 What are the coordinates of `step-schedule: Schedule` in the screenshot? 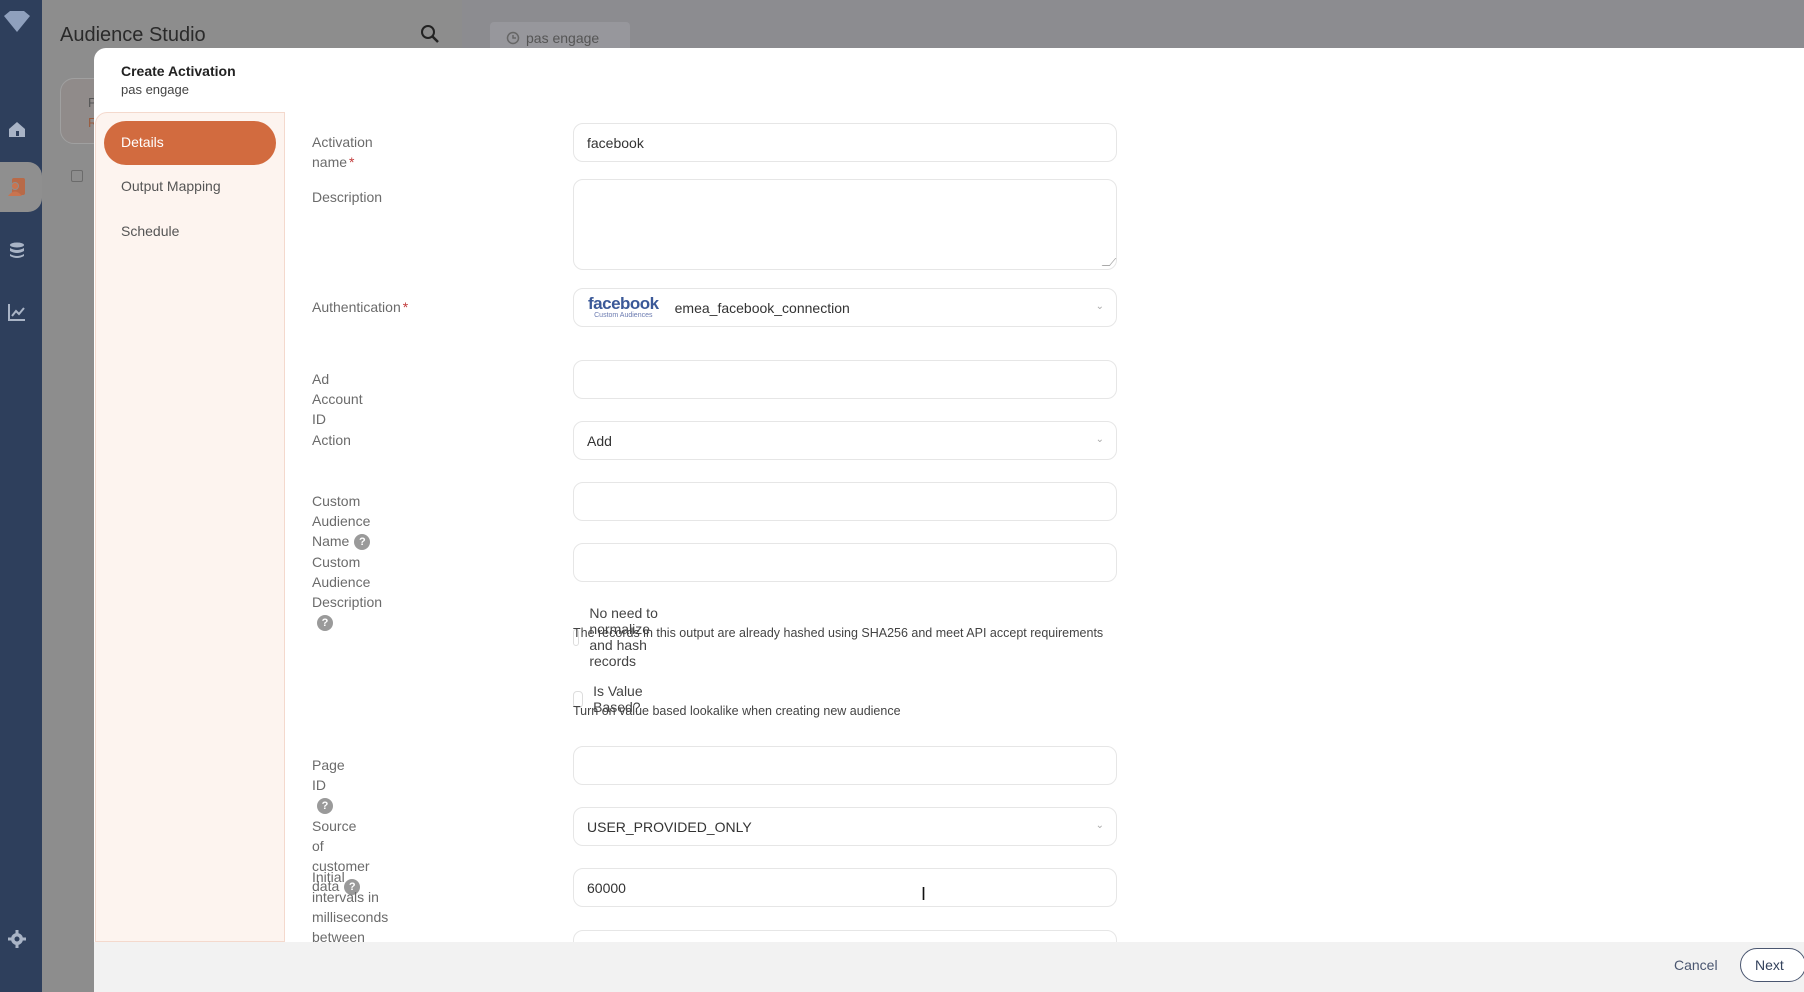 It's located at (190, 232).